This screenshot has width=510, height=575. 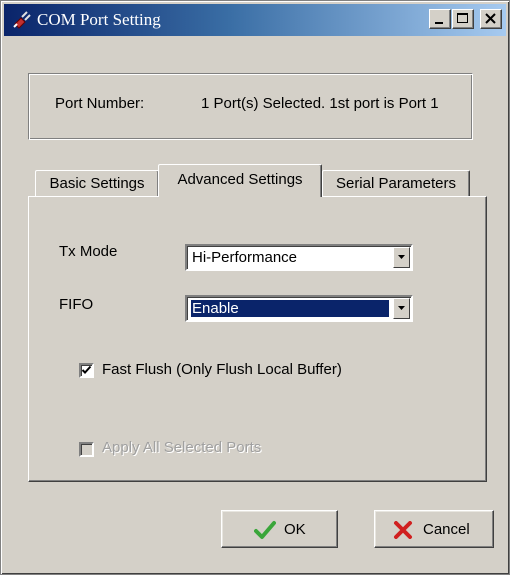 I want to click on tab-advanced-settings: Advanced Settings, so click(x=240, y=180).